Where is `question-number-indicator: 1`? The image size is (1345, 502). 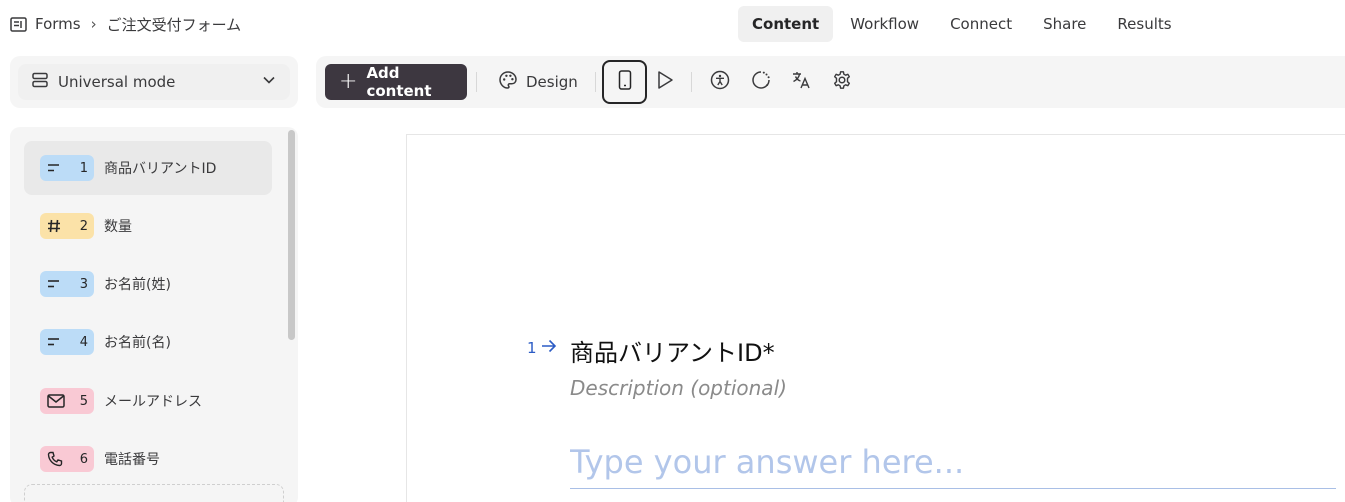
question-number-indicator: 1 is located at coordinates (542, 348).